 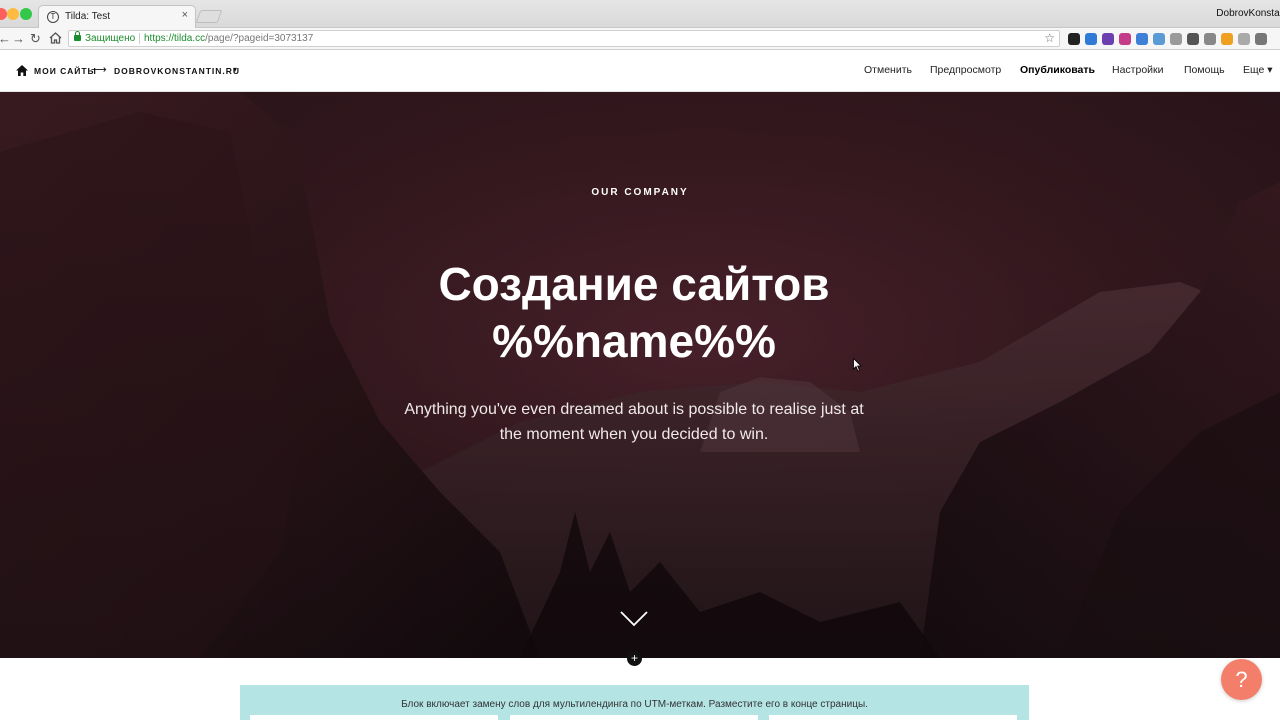 What do you see at coordinates (888, 70) in the screenshot?
I see `cancel-button: Отменить` at bounding box center [888, 70].